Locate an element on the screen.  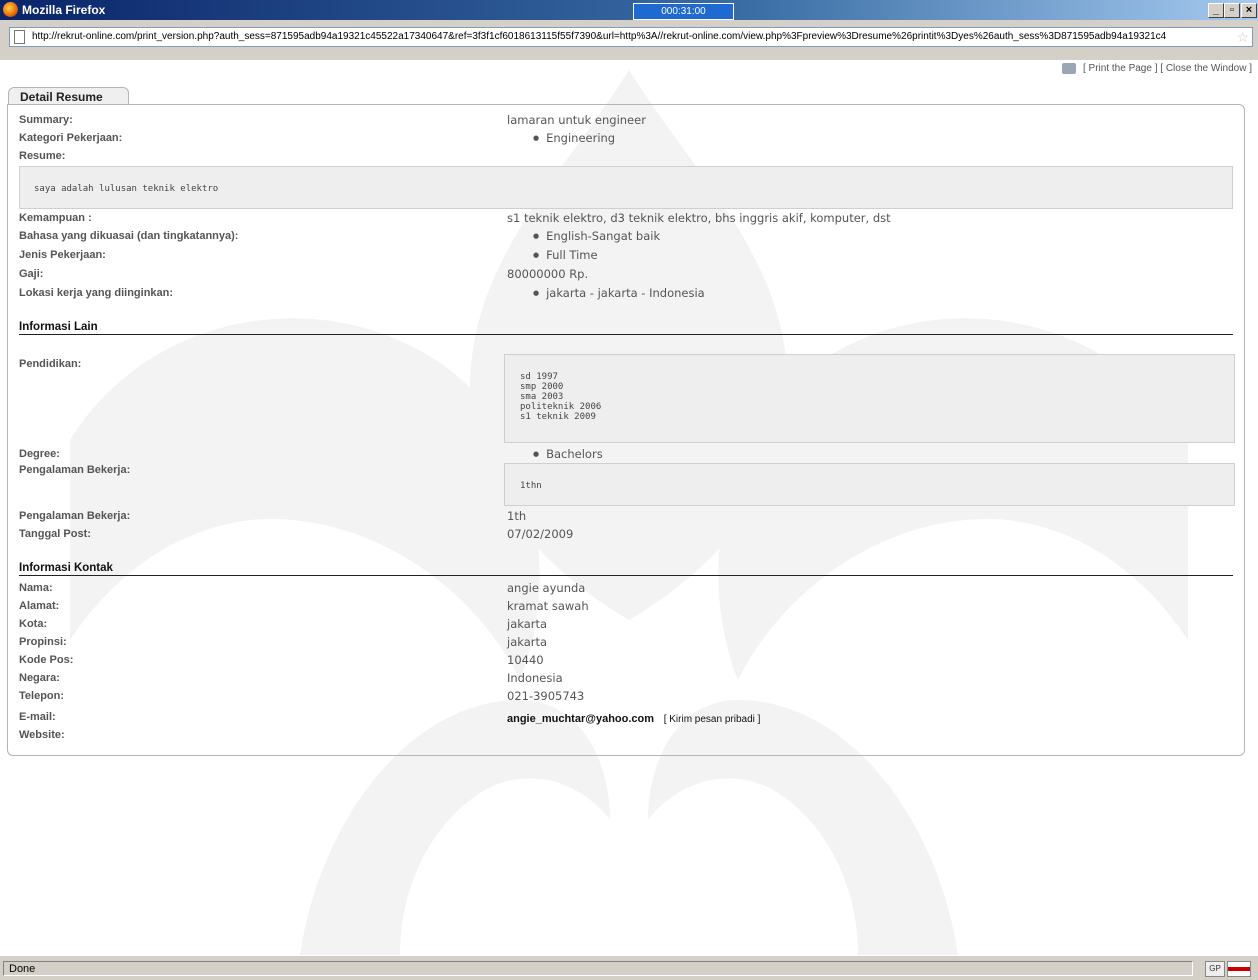
email-label: E-mail: is located at coordinates (37, 717).